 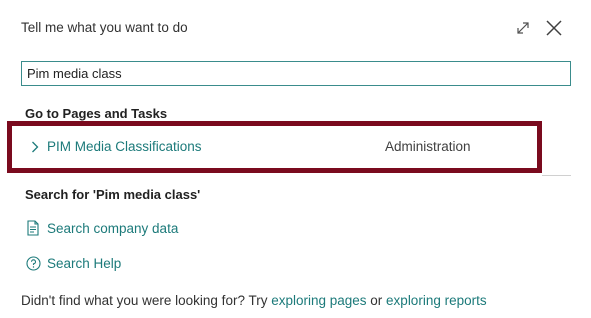 What do you see at coordinates (112, 228) in the screenshot?
I see `search-company-data-label: Search company data` at bounding box center [112, 228].